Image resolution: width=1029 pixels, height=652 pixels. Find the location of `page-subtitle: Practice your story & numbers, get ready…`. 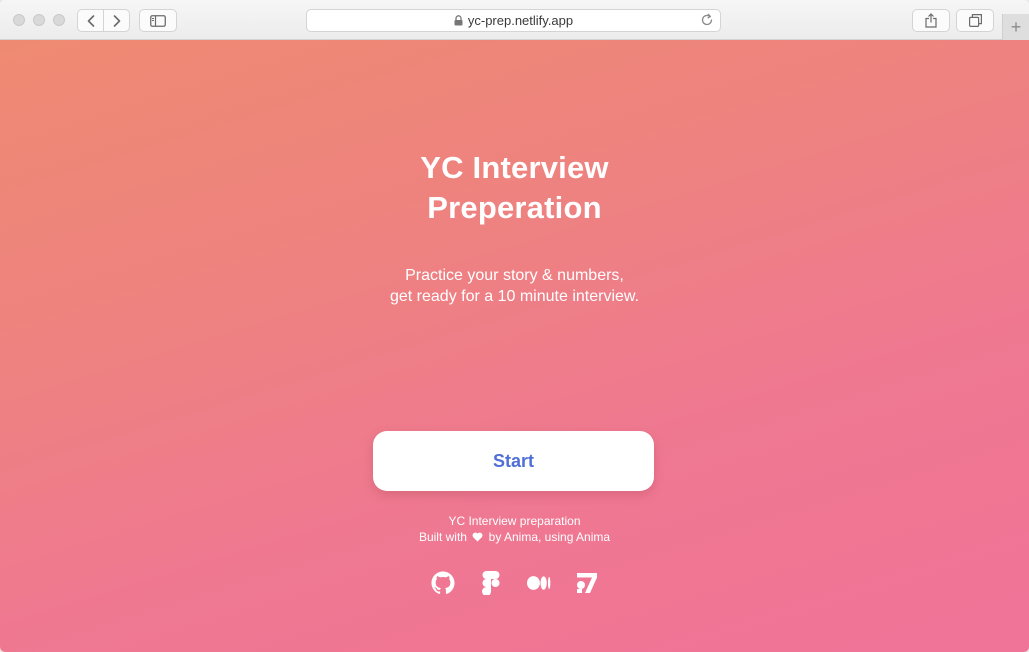

page-subtitle: Practice your story & numbers, get ready… is located at coordinates (514, 286).